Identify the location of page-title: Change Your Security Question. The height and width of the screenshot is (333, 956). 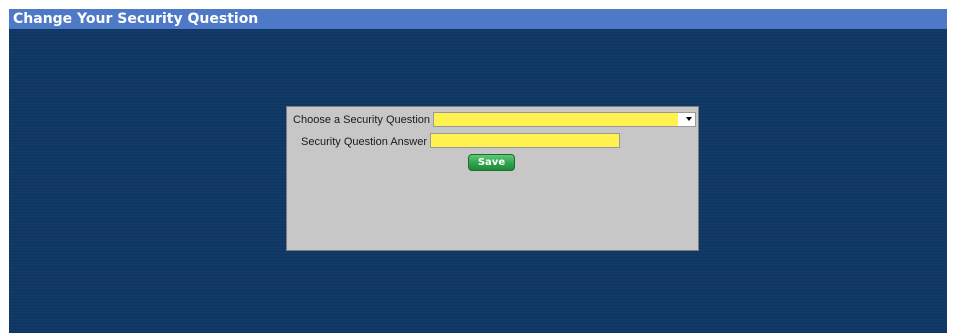
(136, 19).